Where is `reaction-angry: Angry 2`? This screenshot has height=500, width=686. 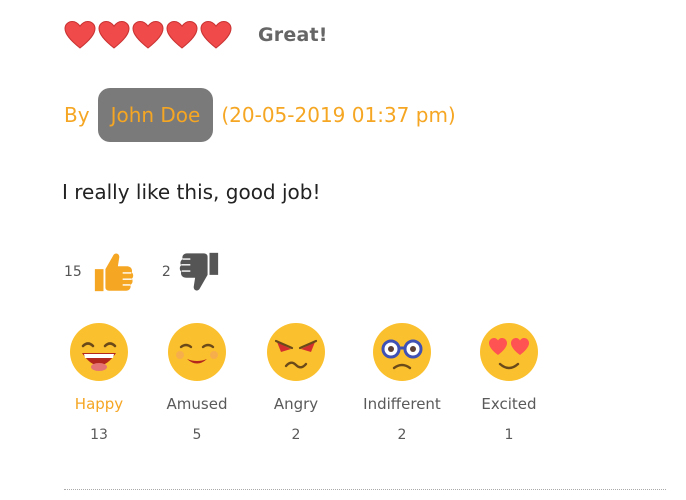 reaction-angry: Angry 2 is located at coordinates (296, 382).